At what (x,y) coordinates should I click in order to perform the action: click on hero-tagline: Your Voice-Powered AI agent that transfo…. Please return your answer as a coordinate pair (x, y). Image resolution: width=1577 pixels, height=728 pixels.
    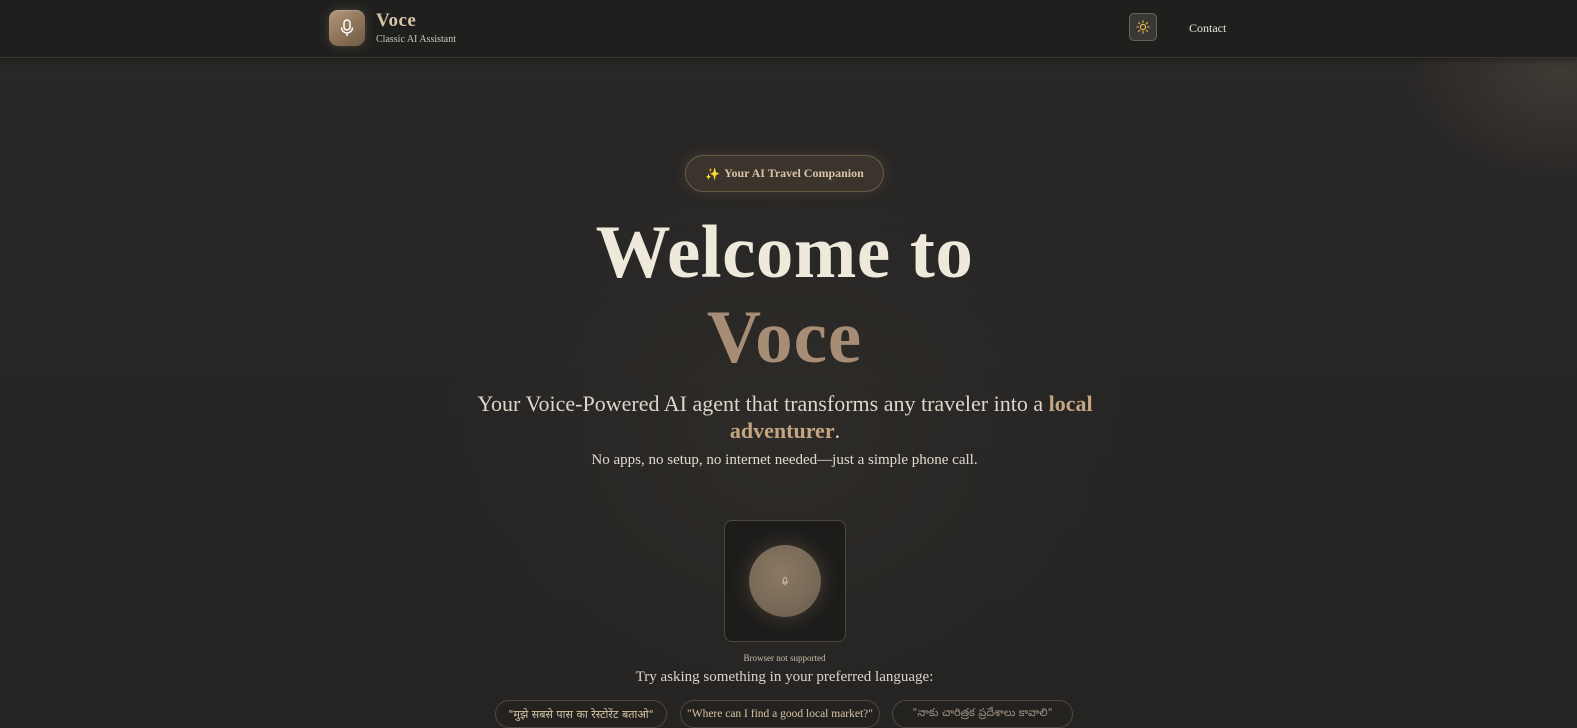
    Looking at the image, I should click on (785, 417).